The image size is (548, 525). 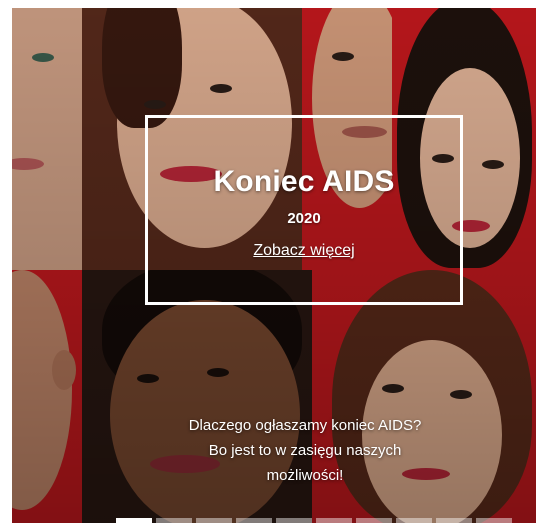 I want to click on carousel-indicators, so click(x=314, y=520).